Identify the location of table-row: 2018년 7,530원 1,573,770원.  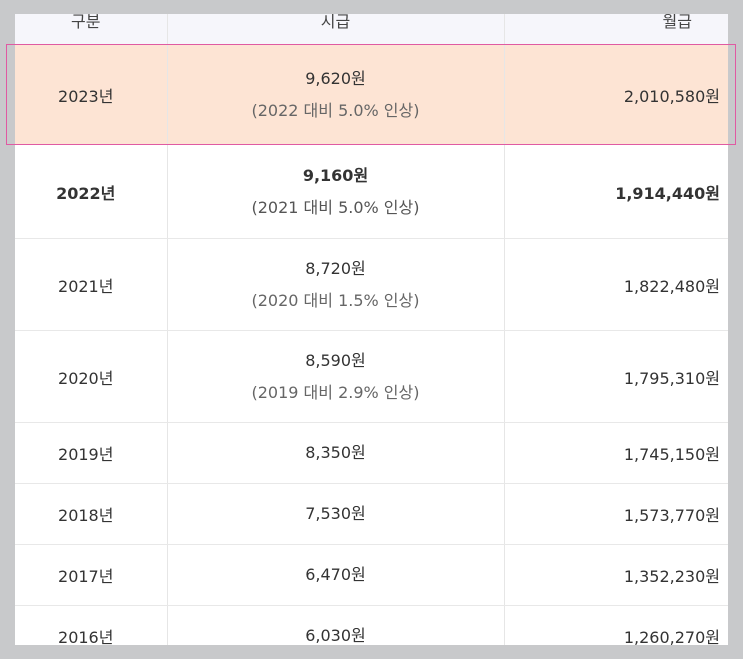
(371, 514).